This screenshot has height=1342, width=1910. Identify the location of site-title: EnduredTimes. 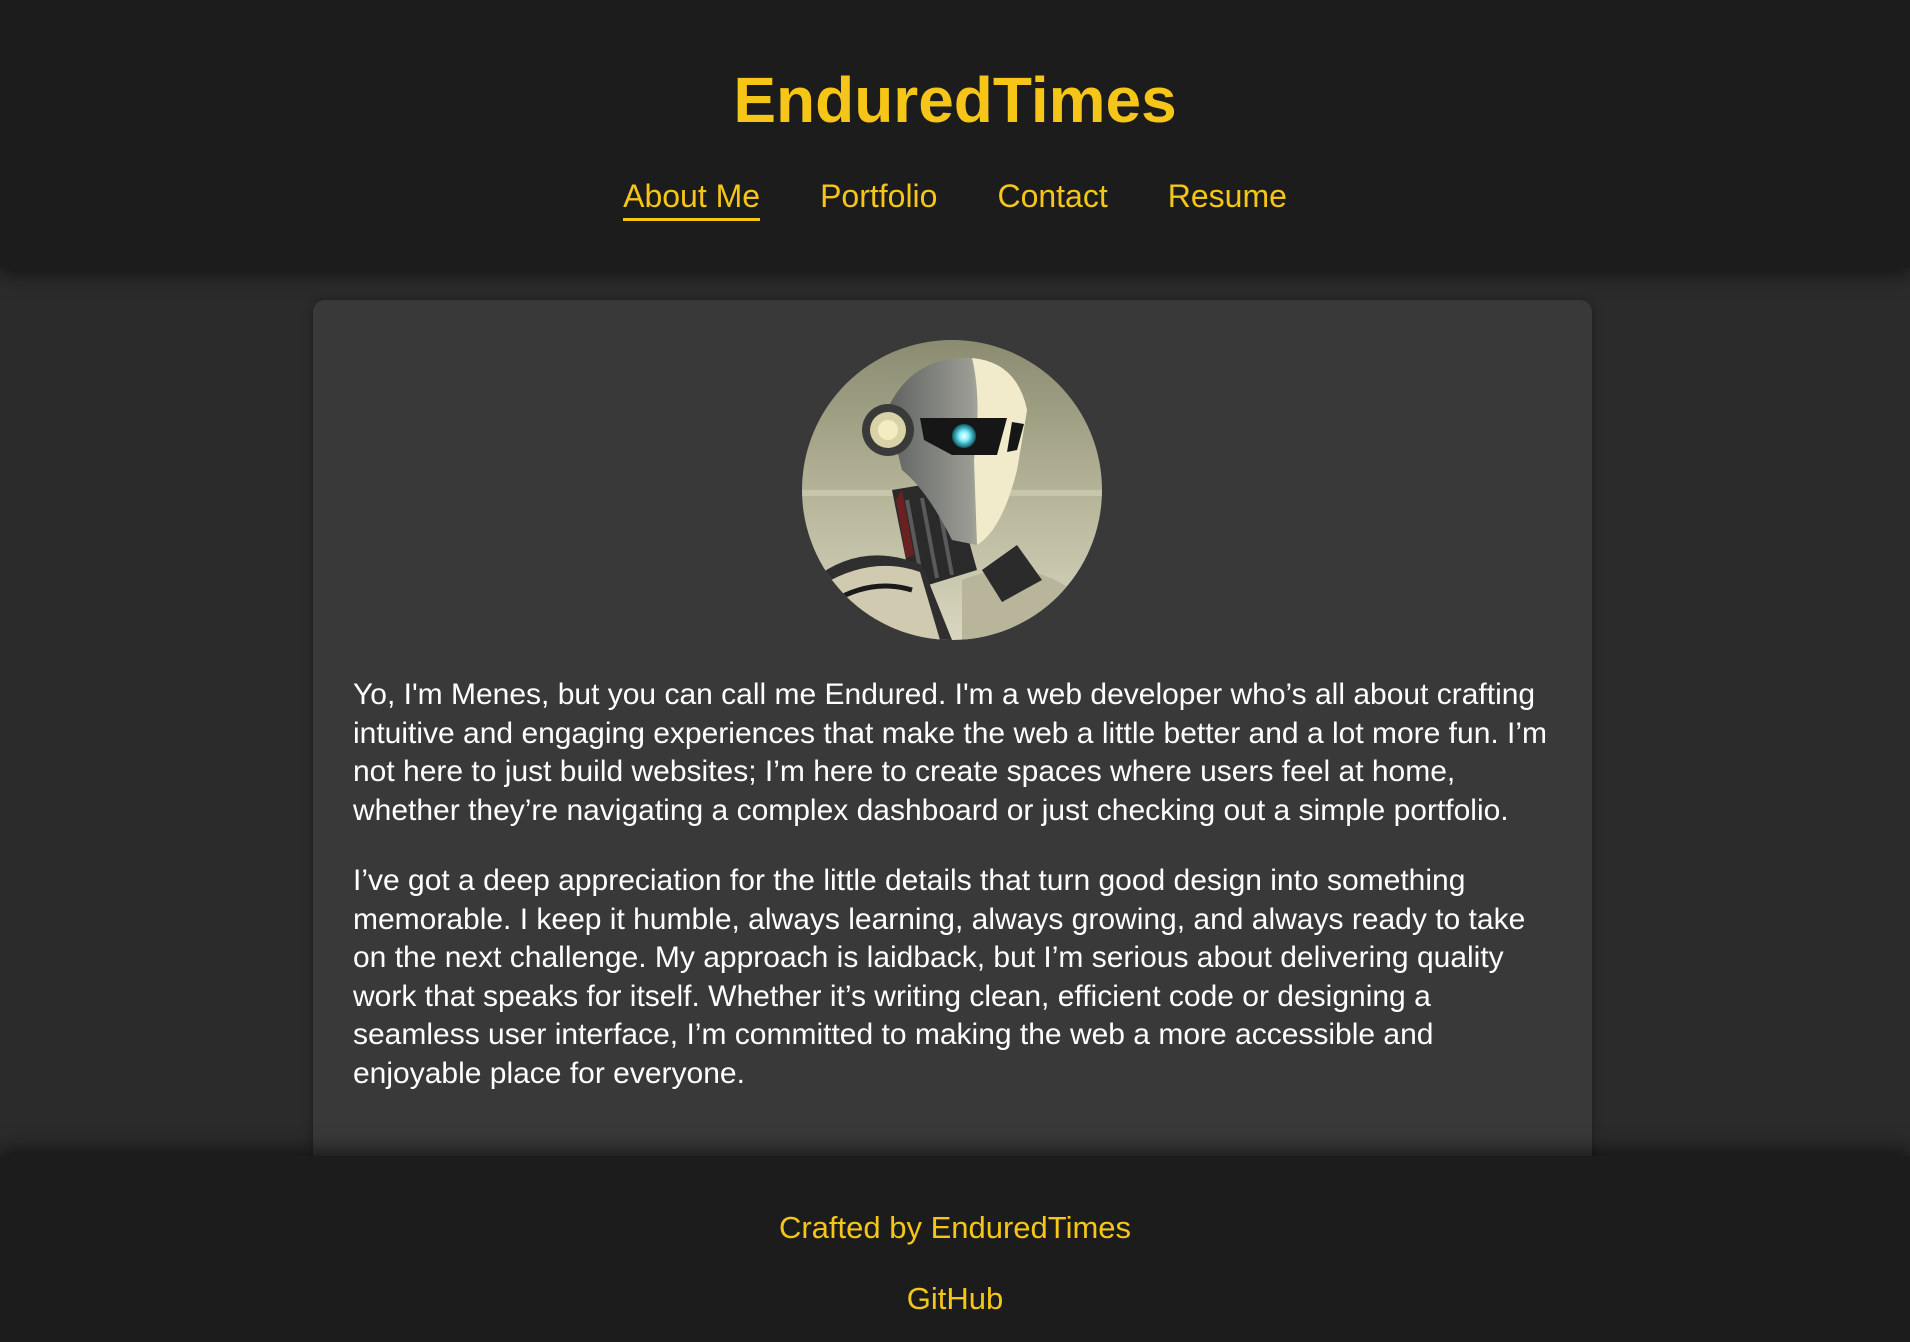
(955, 100).